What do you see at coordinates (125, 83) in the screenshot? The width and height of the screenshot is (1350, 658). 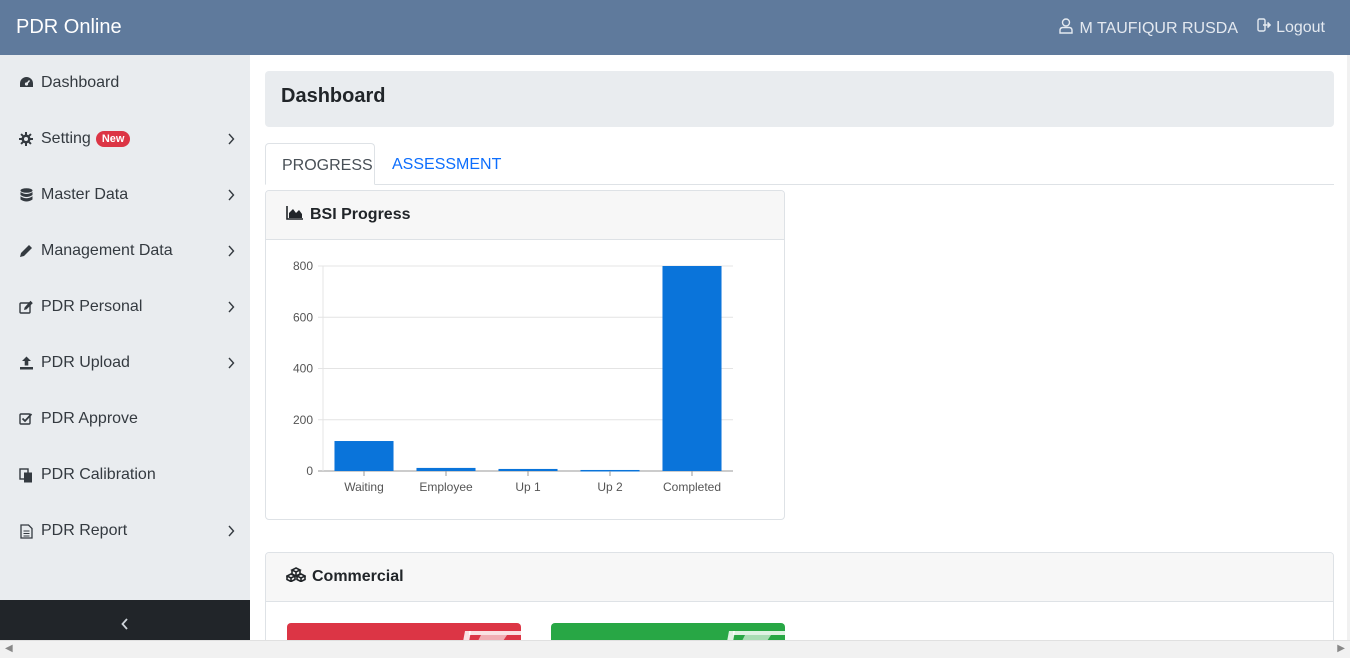 I see `sidebar-item-dashboard: Dashboard` at bounding box center [125, 83].